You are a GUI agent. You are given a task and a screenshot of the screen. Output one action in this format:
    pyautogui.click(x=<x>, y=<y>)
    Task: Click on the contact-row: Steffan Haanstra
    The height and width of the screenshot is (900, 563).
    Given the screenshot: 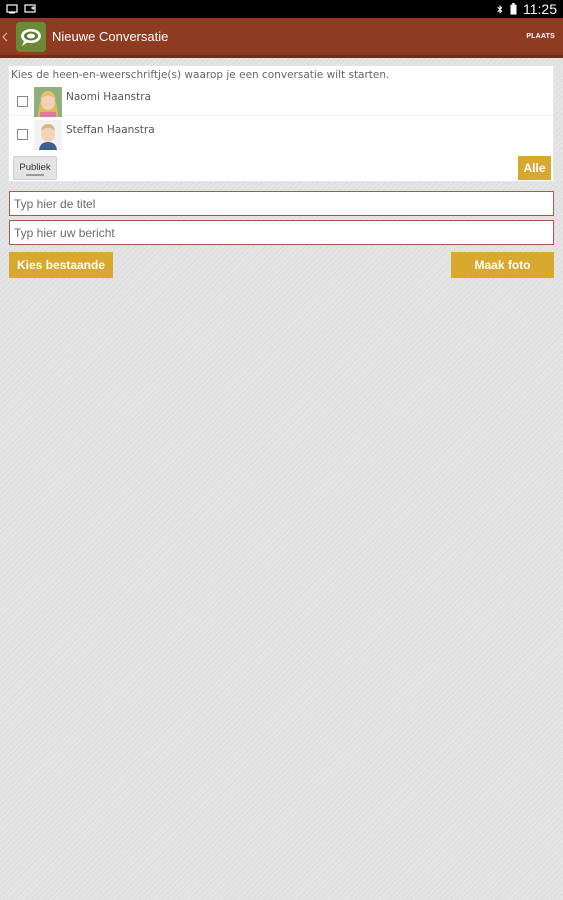 What is the action you would take?
    pyautogui.click(x=281, y=134)
    